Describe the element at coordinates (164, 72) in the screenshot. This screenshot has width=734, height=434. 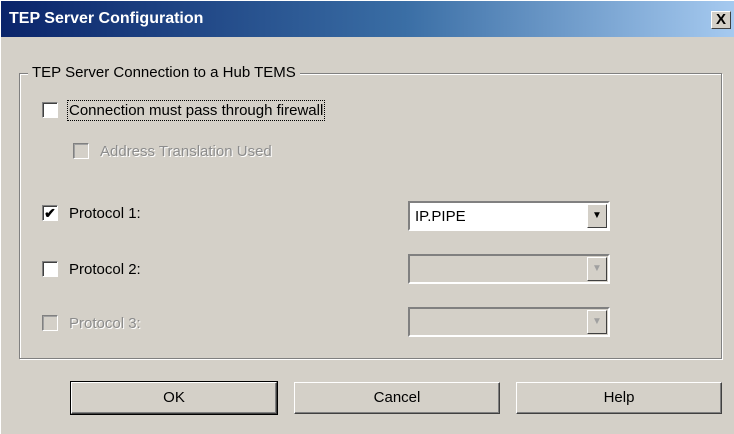
I see `group-legend: TEP Server Connection to a Hub TEMS` at that location.